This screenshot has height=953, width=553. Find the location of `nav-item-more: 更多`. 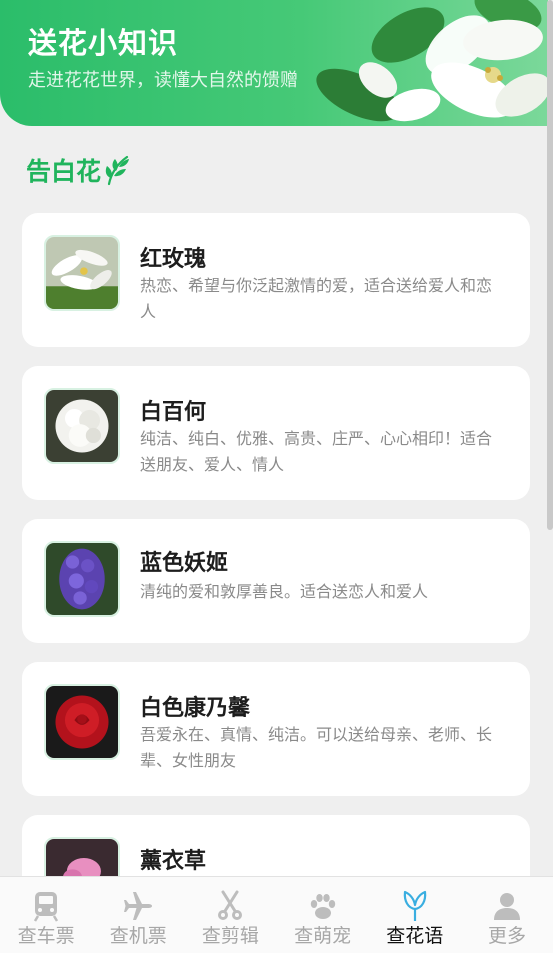

nav-item-more: 更多 is located at coordinates (507, 915).